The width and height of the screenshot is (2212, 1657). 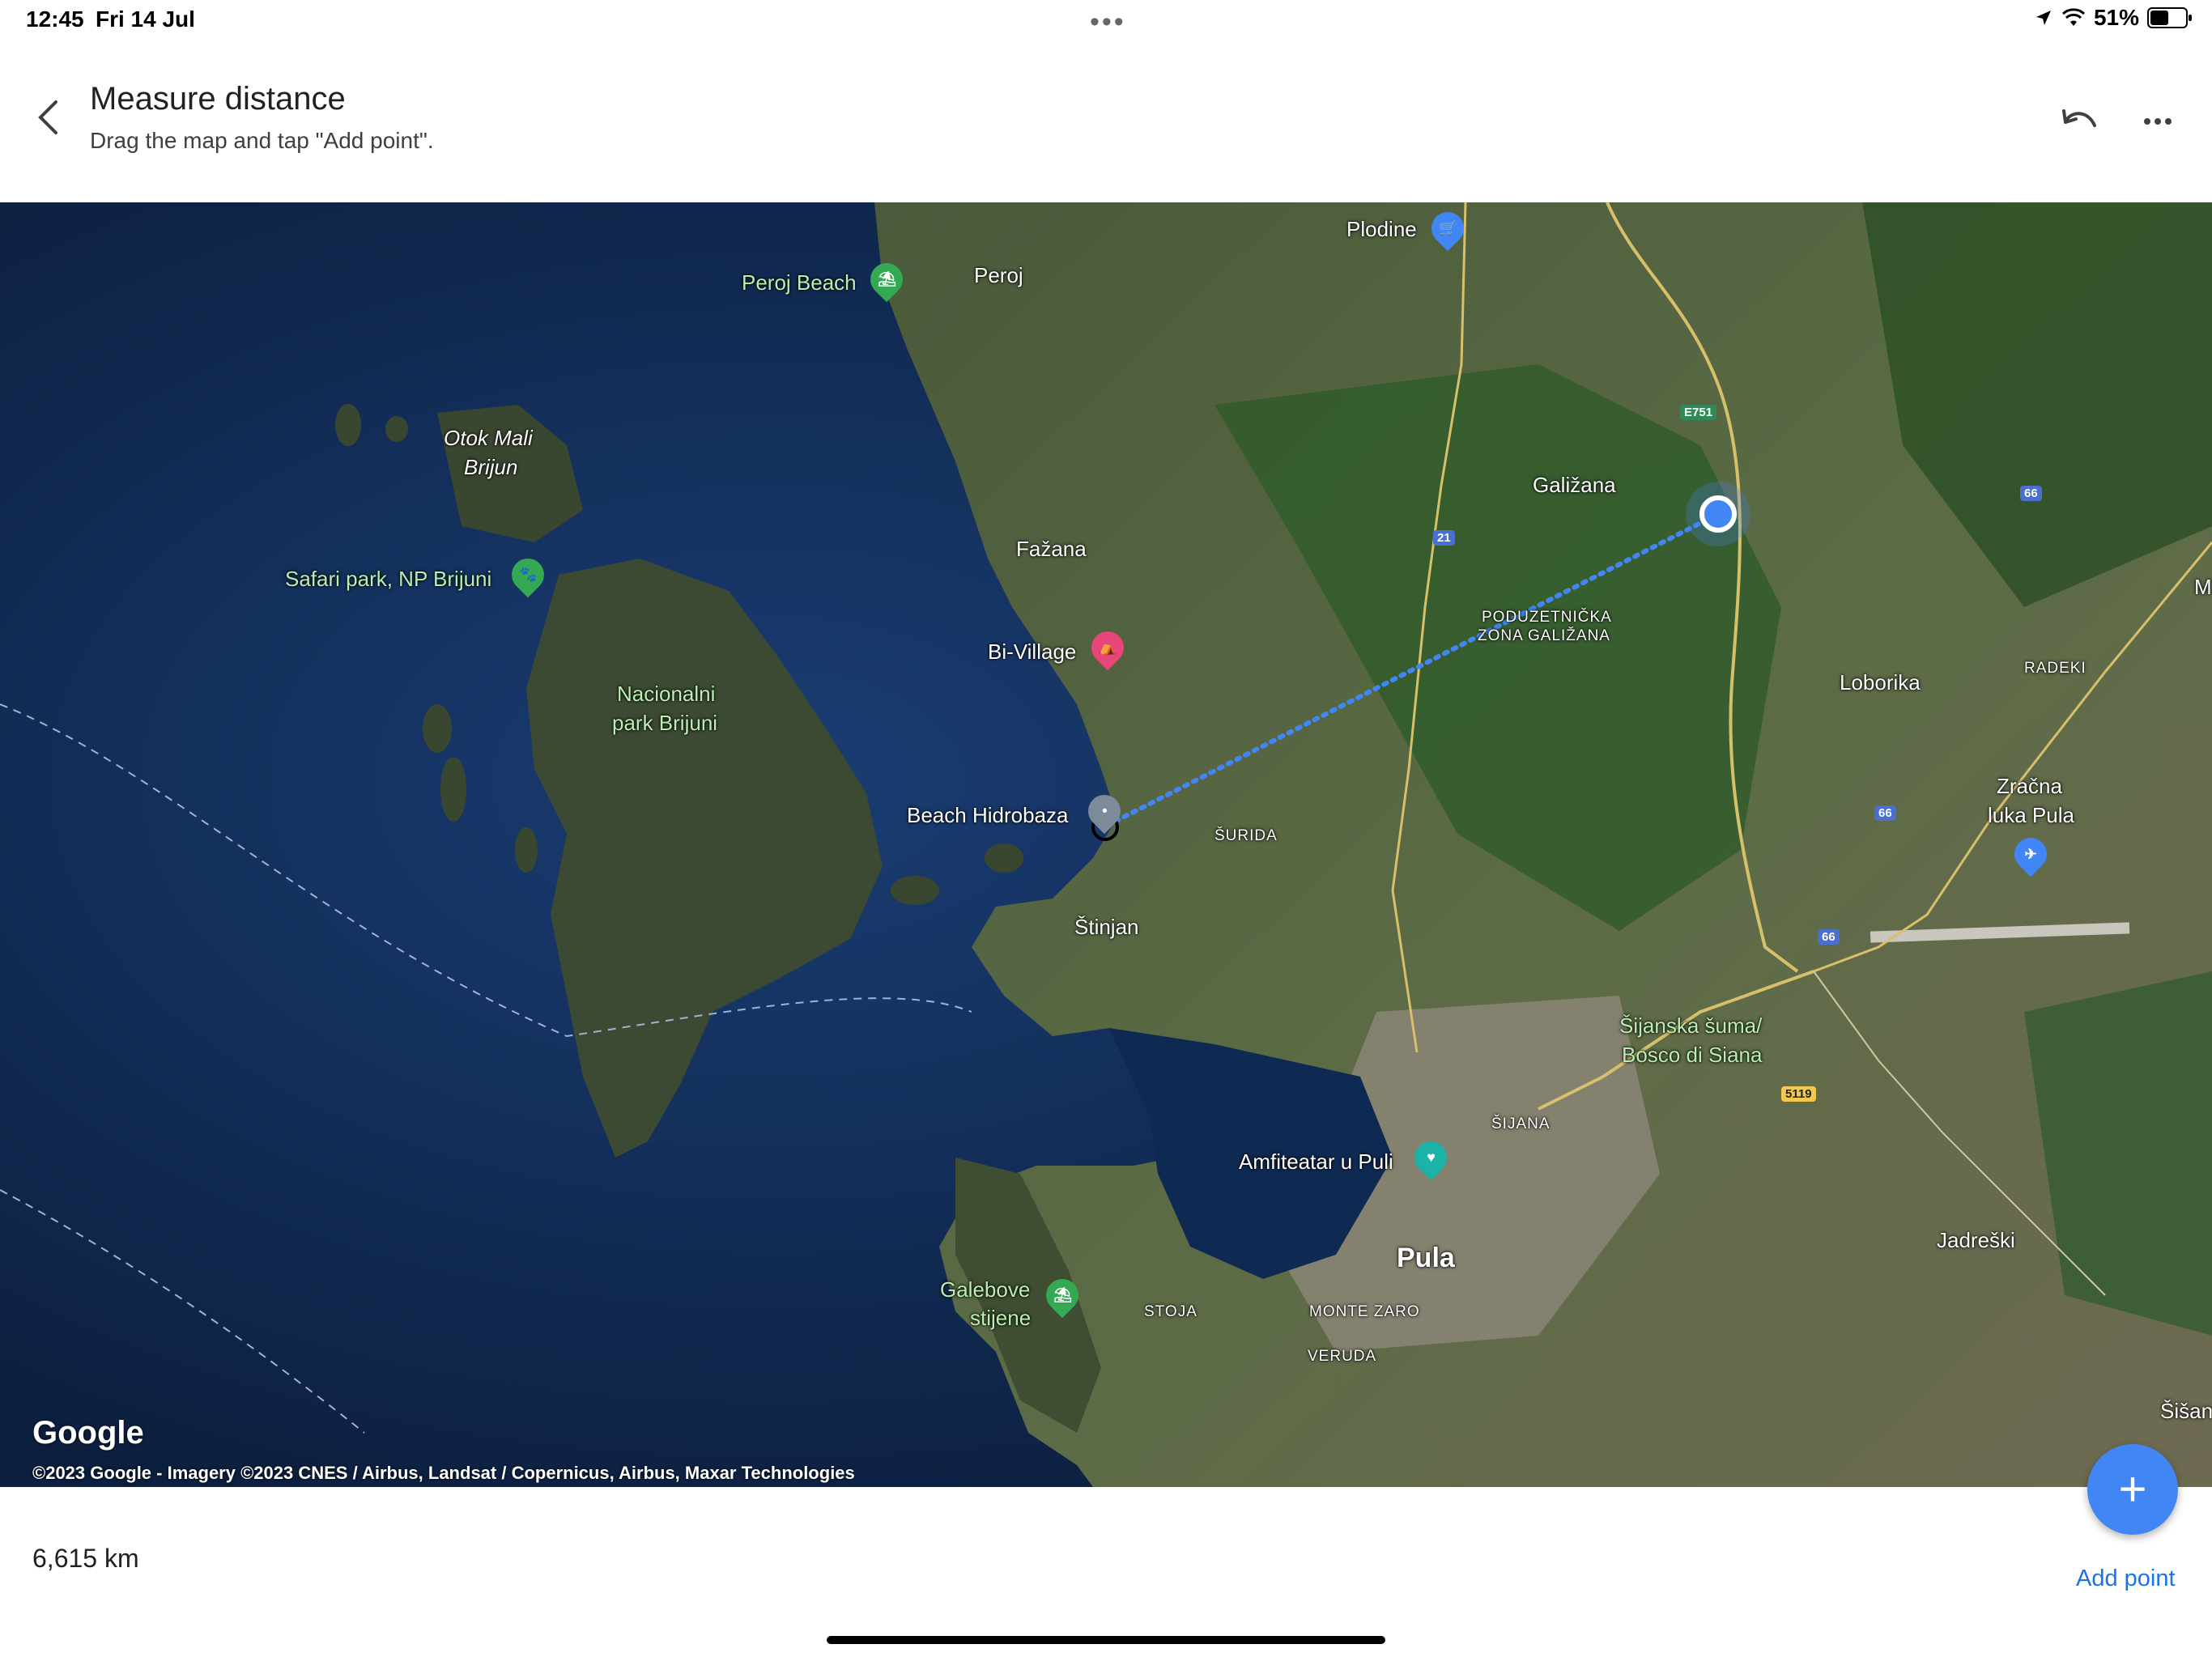 What do you see at coordinates (1106, 1550) in the screenshot?
I see `measure-footer: 6,615 km + Add point` at bounding box center [1106, 1550].